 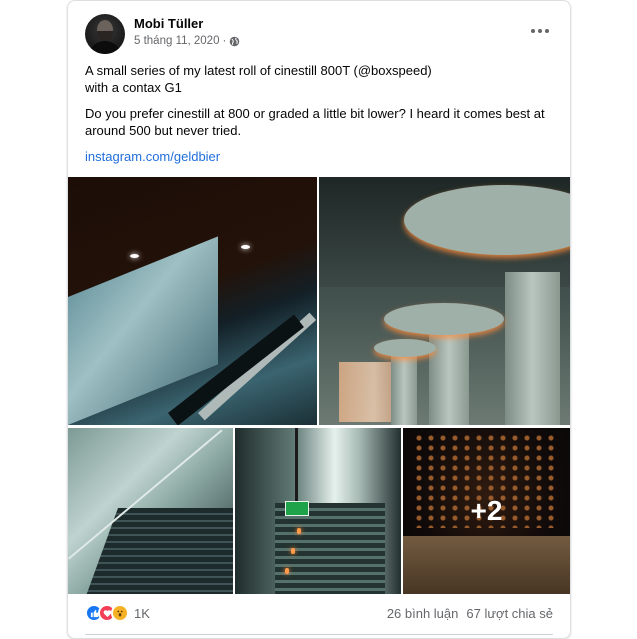 I want to click on comments-count-link: 26 bình luận, so click(x=423, y=613).